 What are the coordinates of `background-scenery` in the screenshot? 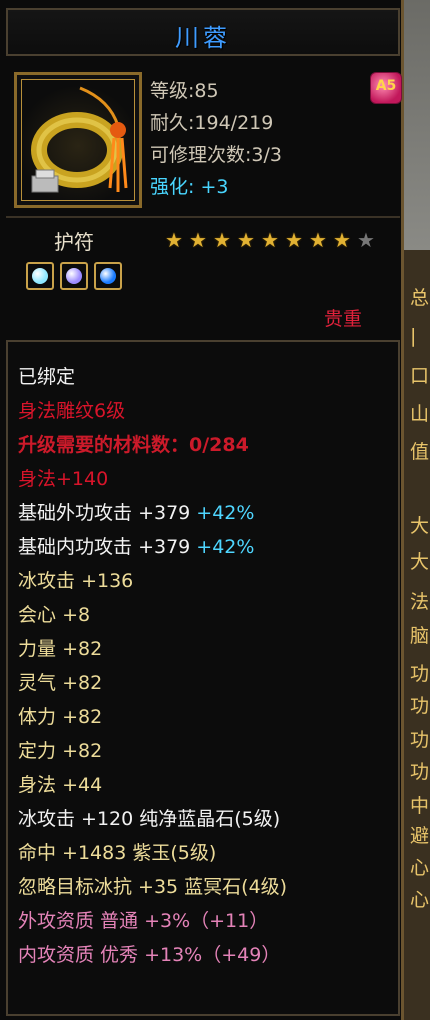 It's located at (417, 125).